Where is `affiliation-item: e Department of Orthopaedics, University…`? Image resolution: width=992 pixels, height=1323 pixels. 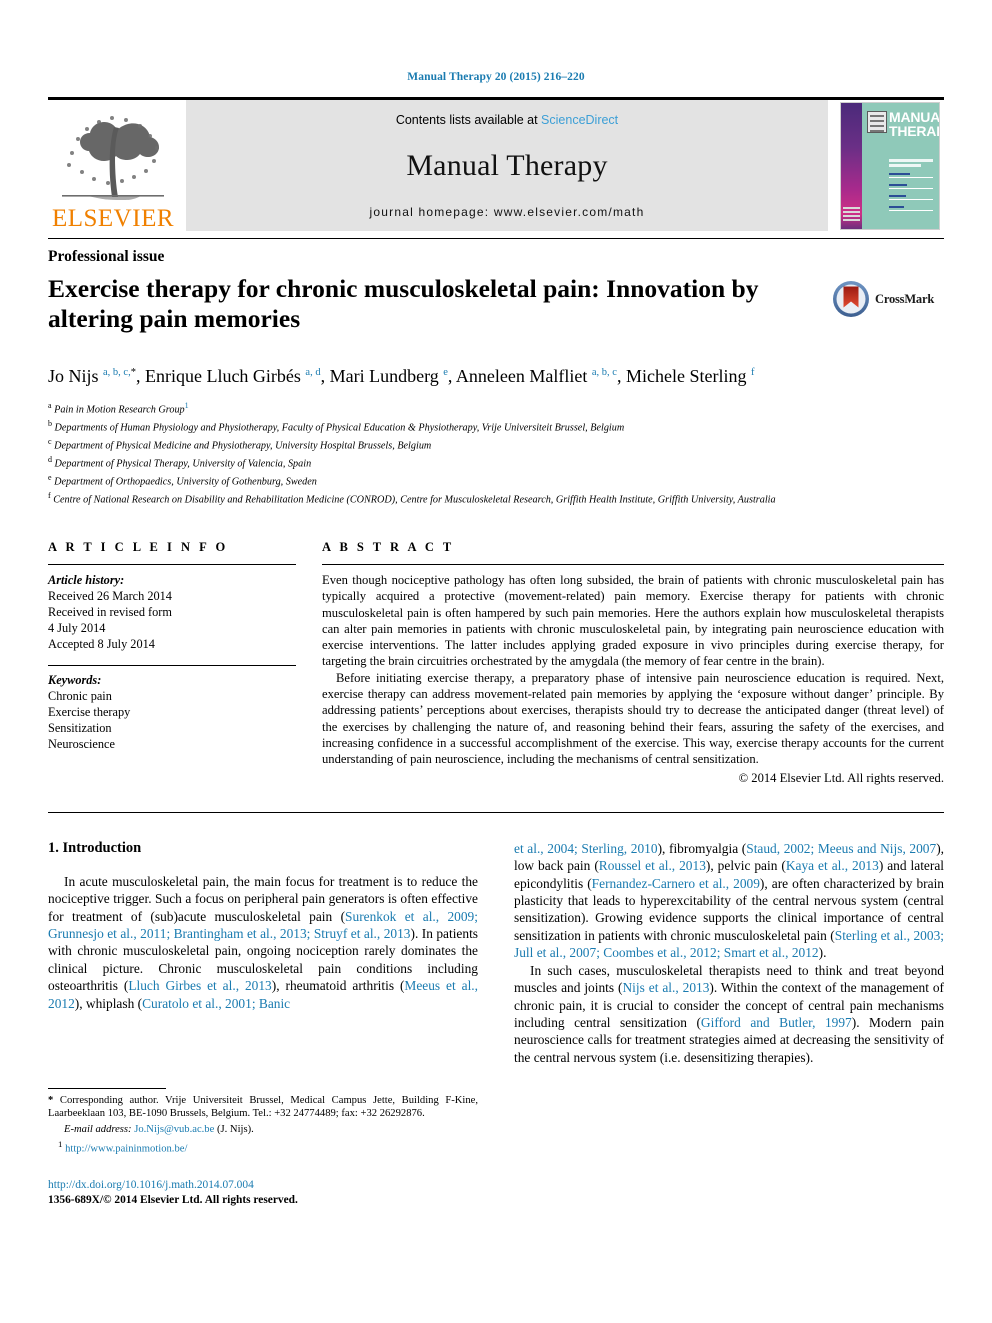
affiliation-item: e Department of Orthopaedics, University… is located at coordinates (182, 480).